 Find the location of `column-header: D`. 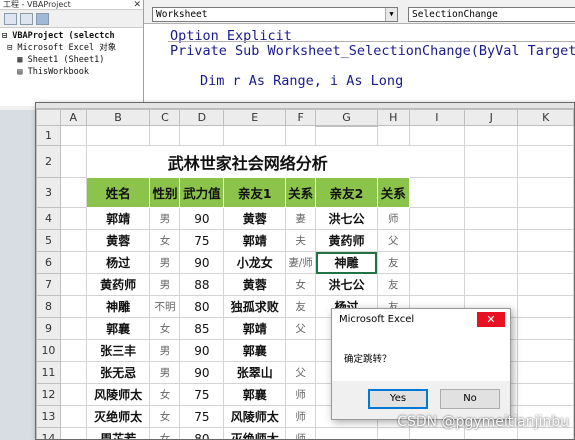

column-header: D is located at coordinates (202, 117).